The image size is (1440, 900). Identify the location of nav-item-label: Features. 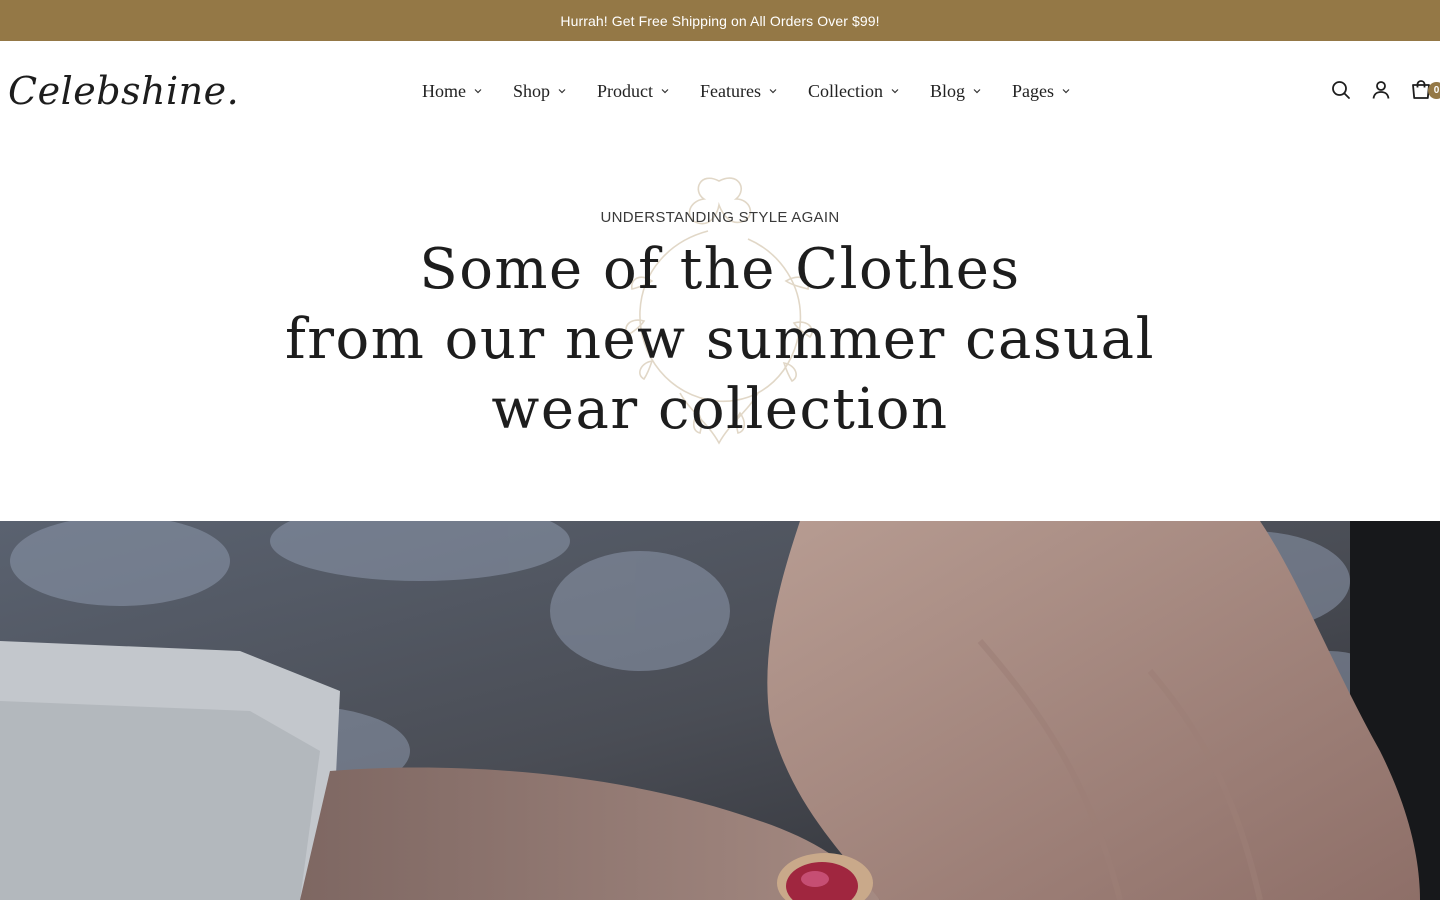
(730, 90).